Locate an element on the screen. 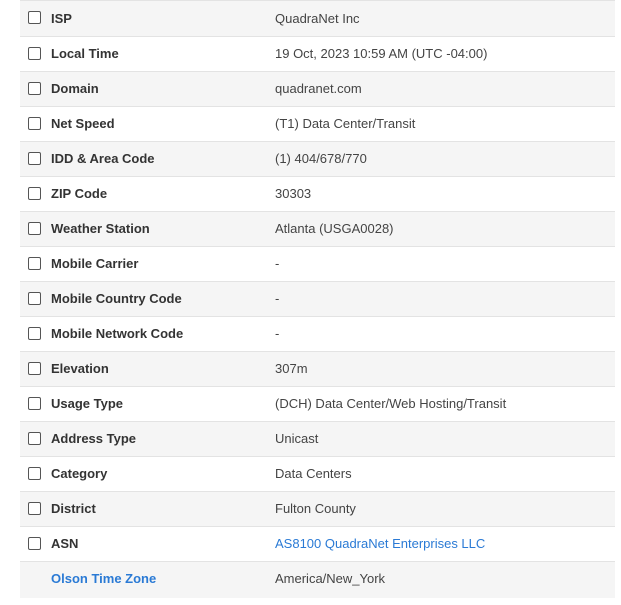  row-value: QuadraNet Inc is located at coordinates (317, 18).